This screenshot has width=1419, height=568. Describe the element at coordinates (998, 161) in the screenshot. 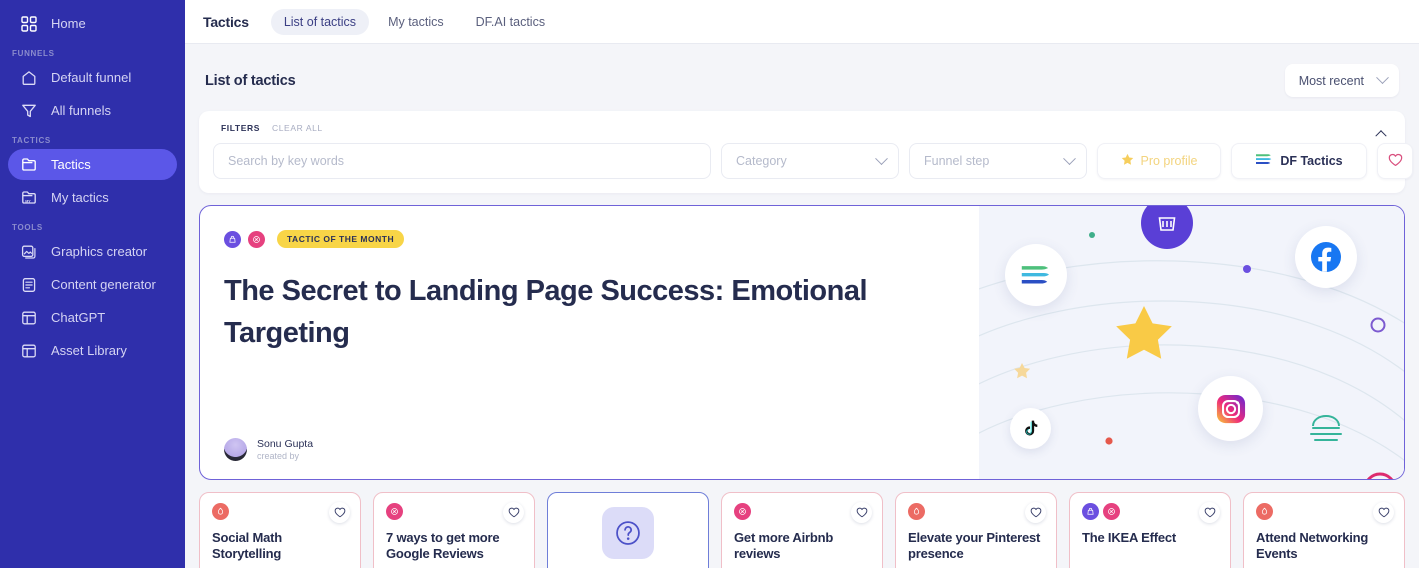

I see `funnel-step-select: Funnel step` at that location.